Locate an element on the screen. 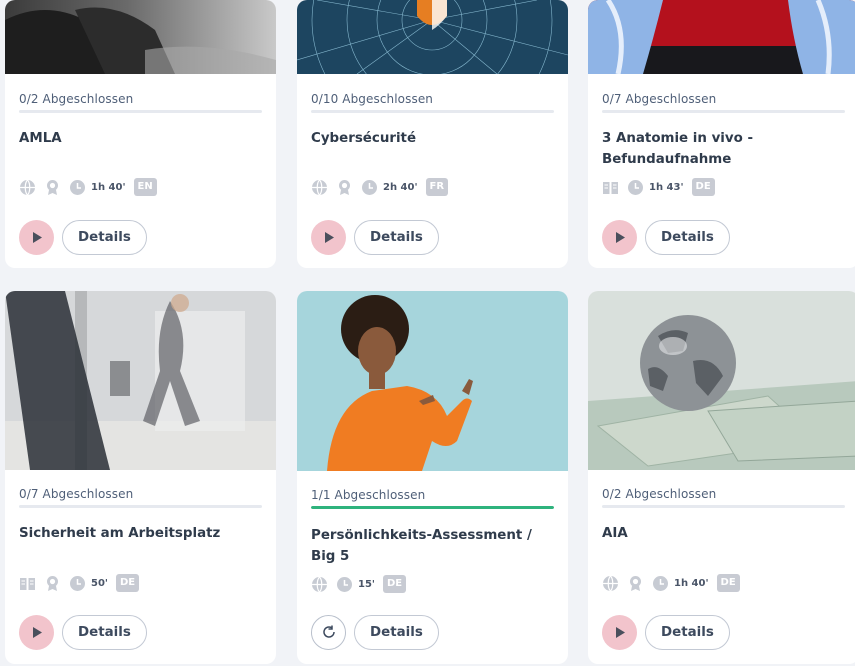 Image resolution: width=855 pixels, height=666 pixels. course-duration: 1h 43' is located at coordinates (666, 187).